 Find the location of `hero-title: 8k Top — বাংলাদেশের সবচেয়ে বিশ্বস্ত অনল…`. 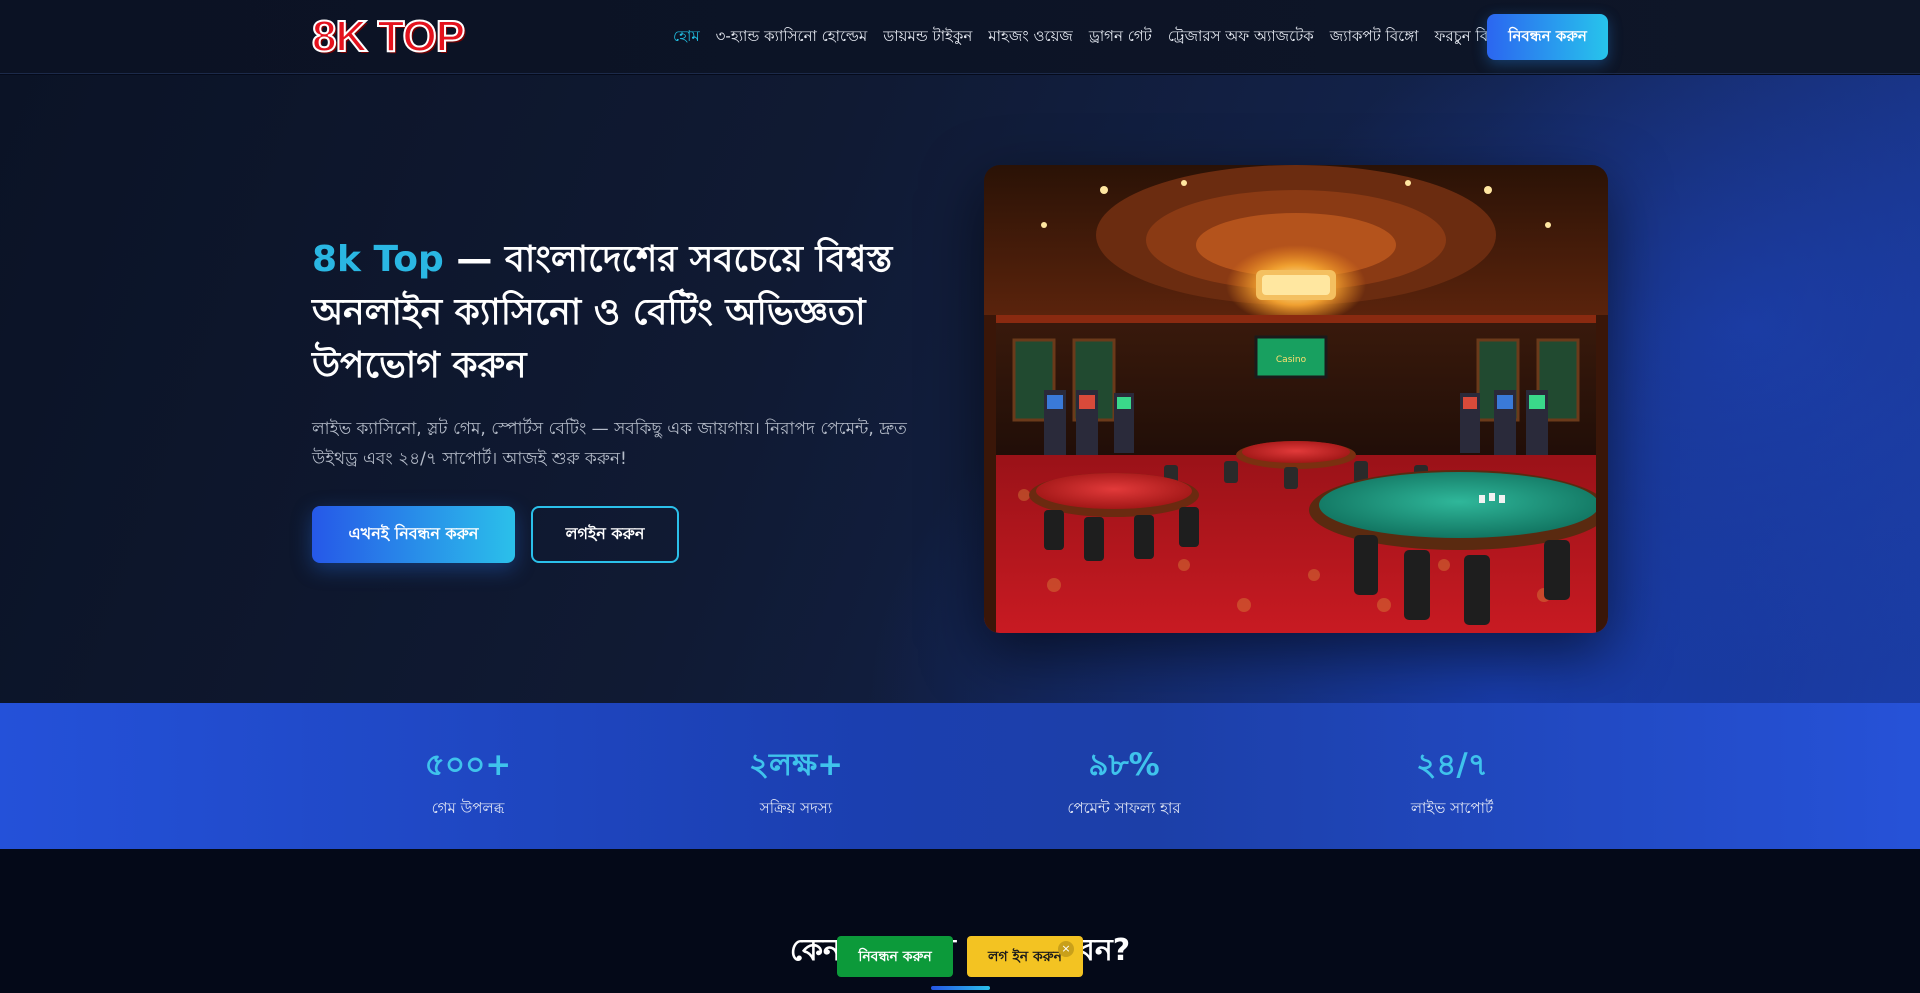

hero-title: 8k Top — বাংলাদেশের সবচেয়ে বিশ্বস্ত অনল… is located at coordinates (622, 312).